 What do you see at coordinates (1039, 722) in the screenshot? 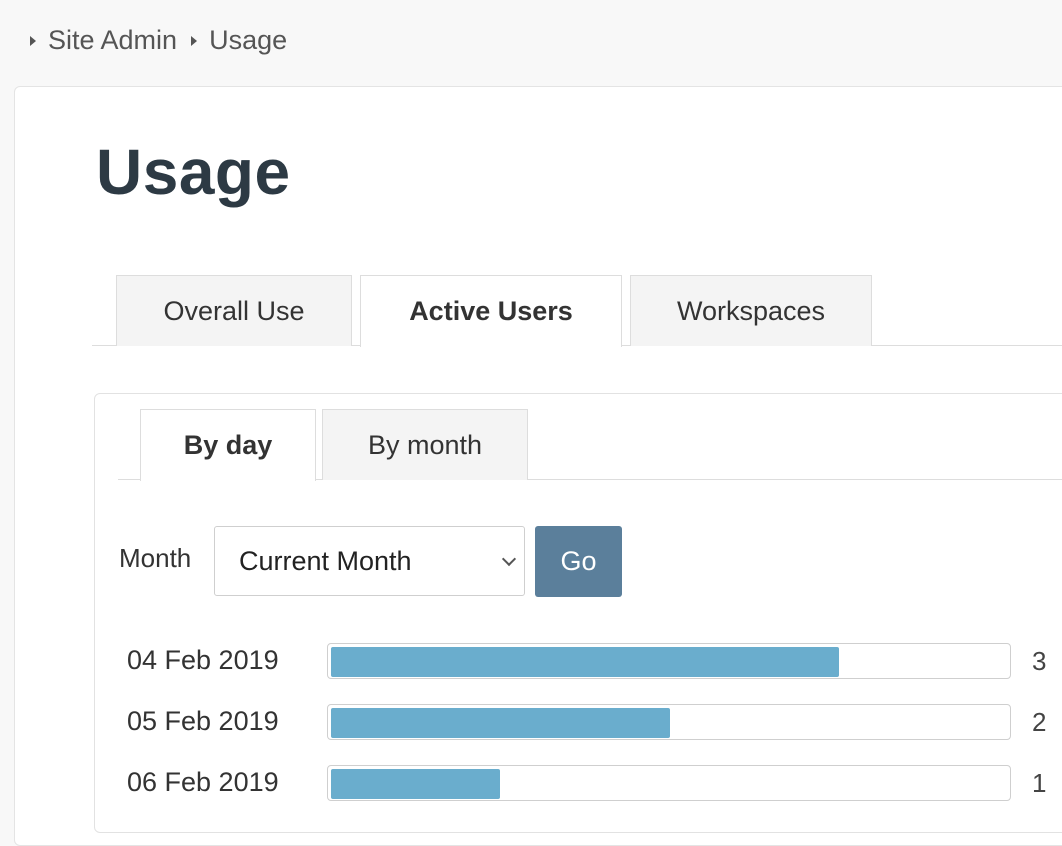
I see `row-count-label: 2` at bounding box center [1039, 722].